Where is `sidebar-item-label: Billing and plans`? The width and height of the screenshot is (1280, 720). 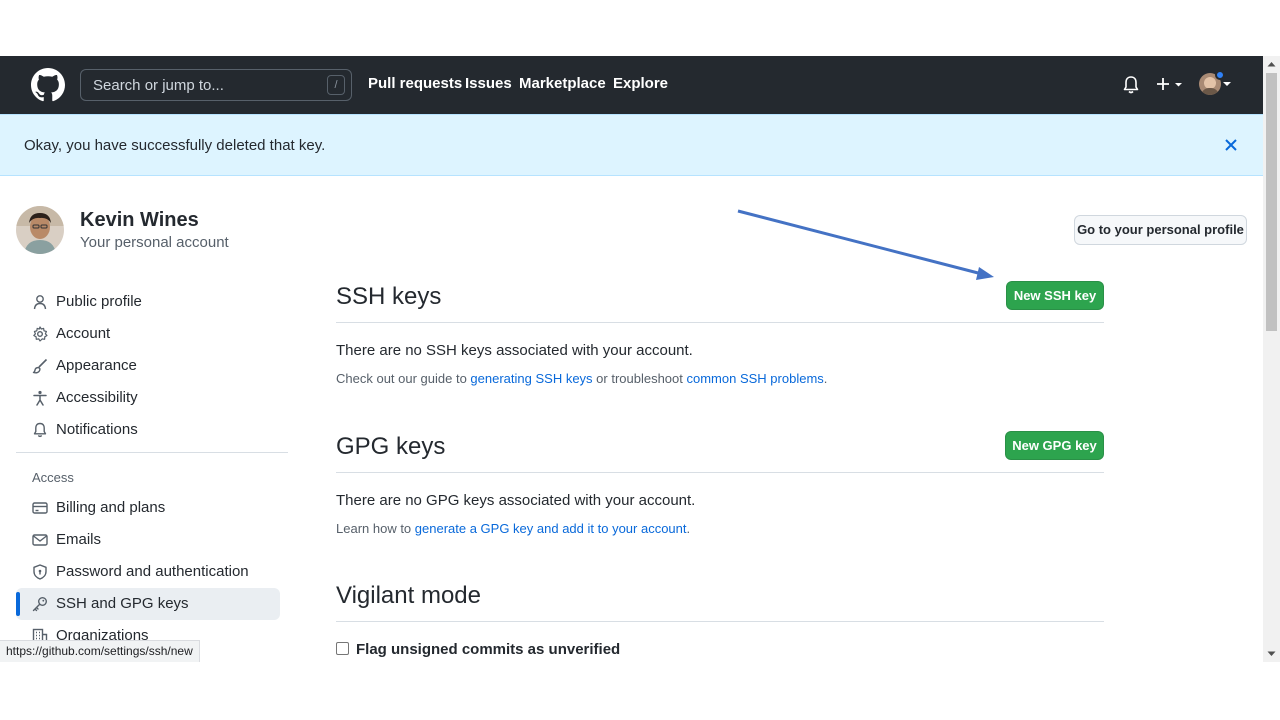 sidebar-item-label: Billing and plans is located at coordinates (111, 507).